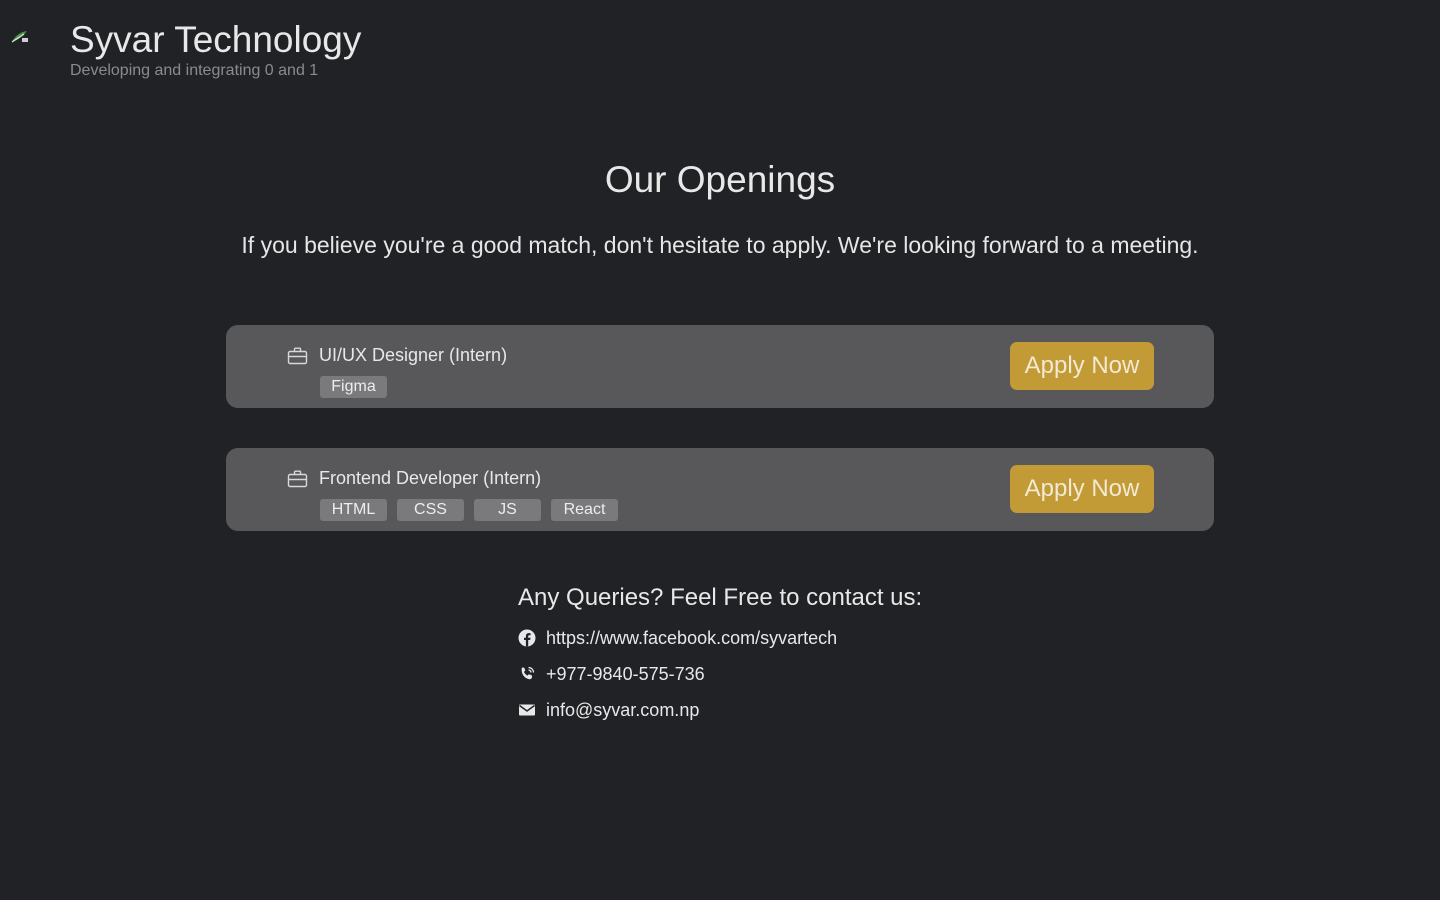 The width and height of the screenshot is (1440, 900). Describe the element at coordinates (20, 36) in the screenshot. I see `leaf-logo-icon` at that location.